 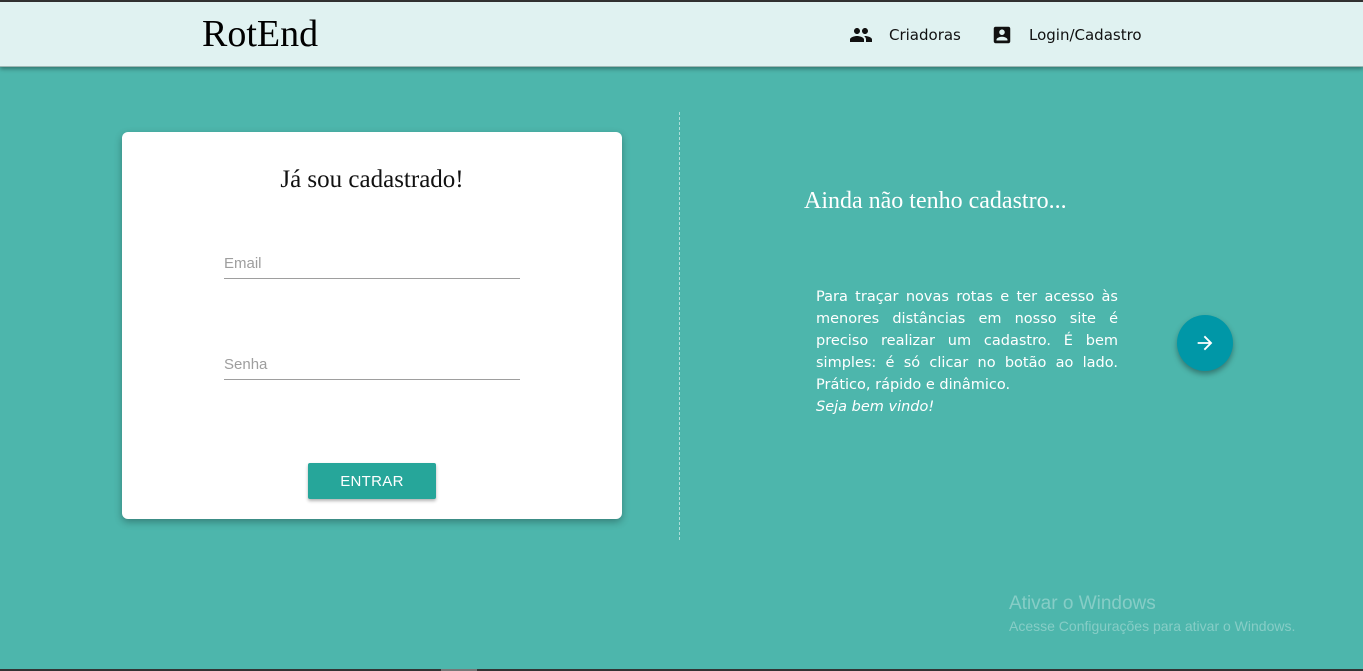 I want to click on signup-arrow-button, so click(x=1205, y=343).